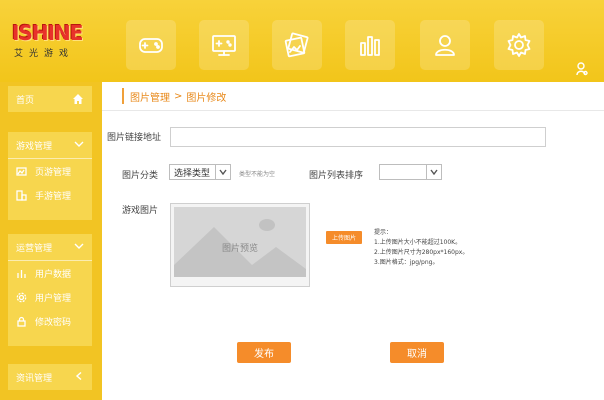 The width and height of the screenshot is (604, 400). I want to click on sidebar-item-change-password: 修改密码, so click(50, 321).